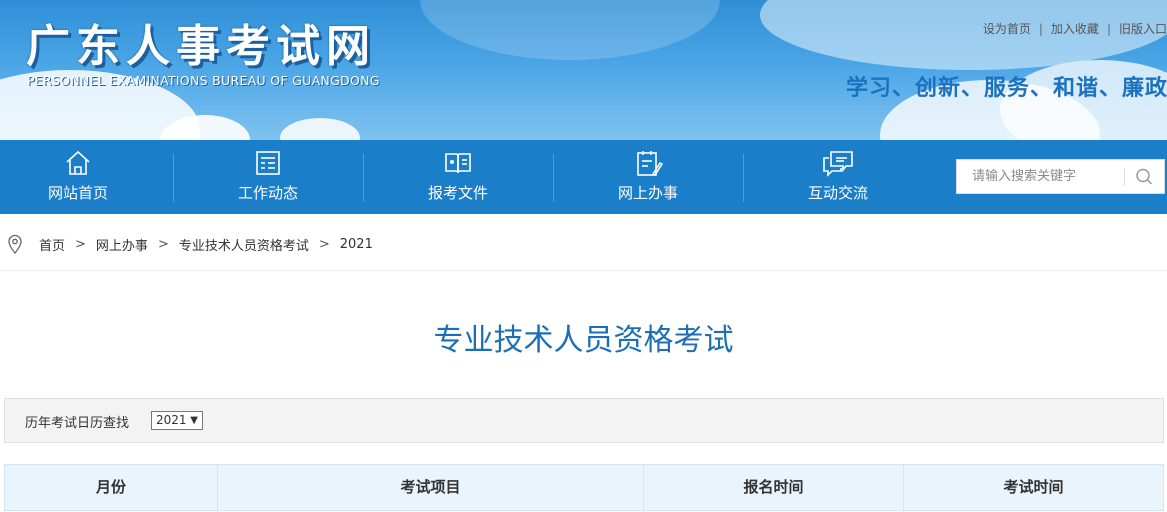 Image resolution: width=1167 pixels, height=512 pixels. I want to click on nav-item-online-services: 网上办事, so click(648, 177).